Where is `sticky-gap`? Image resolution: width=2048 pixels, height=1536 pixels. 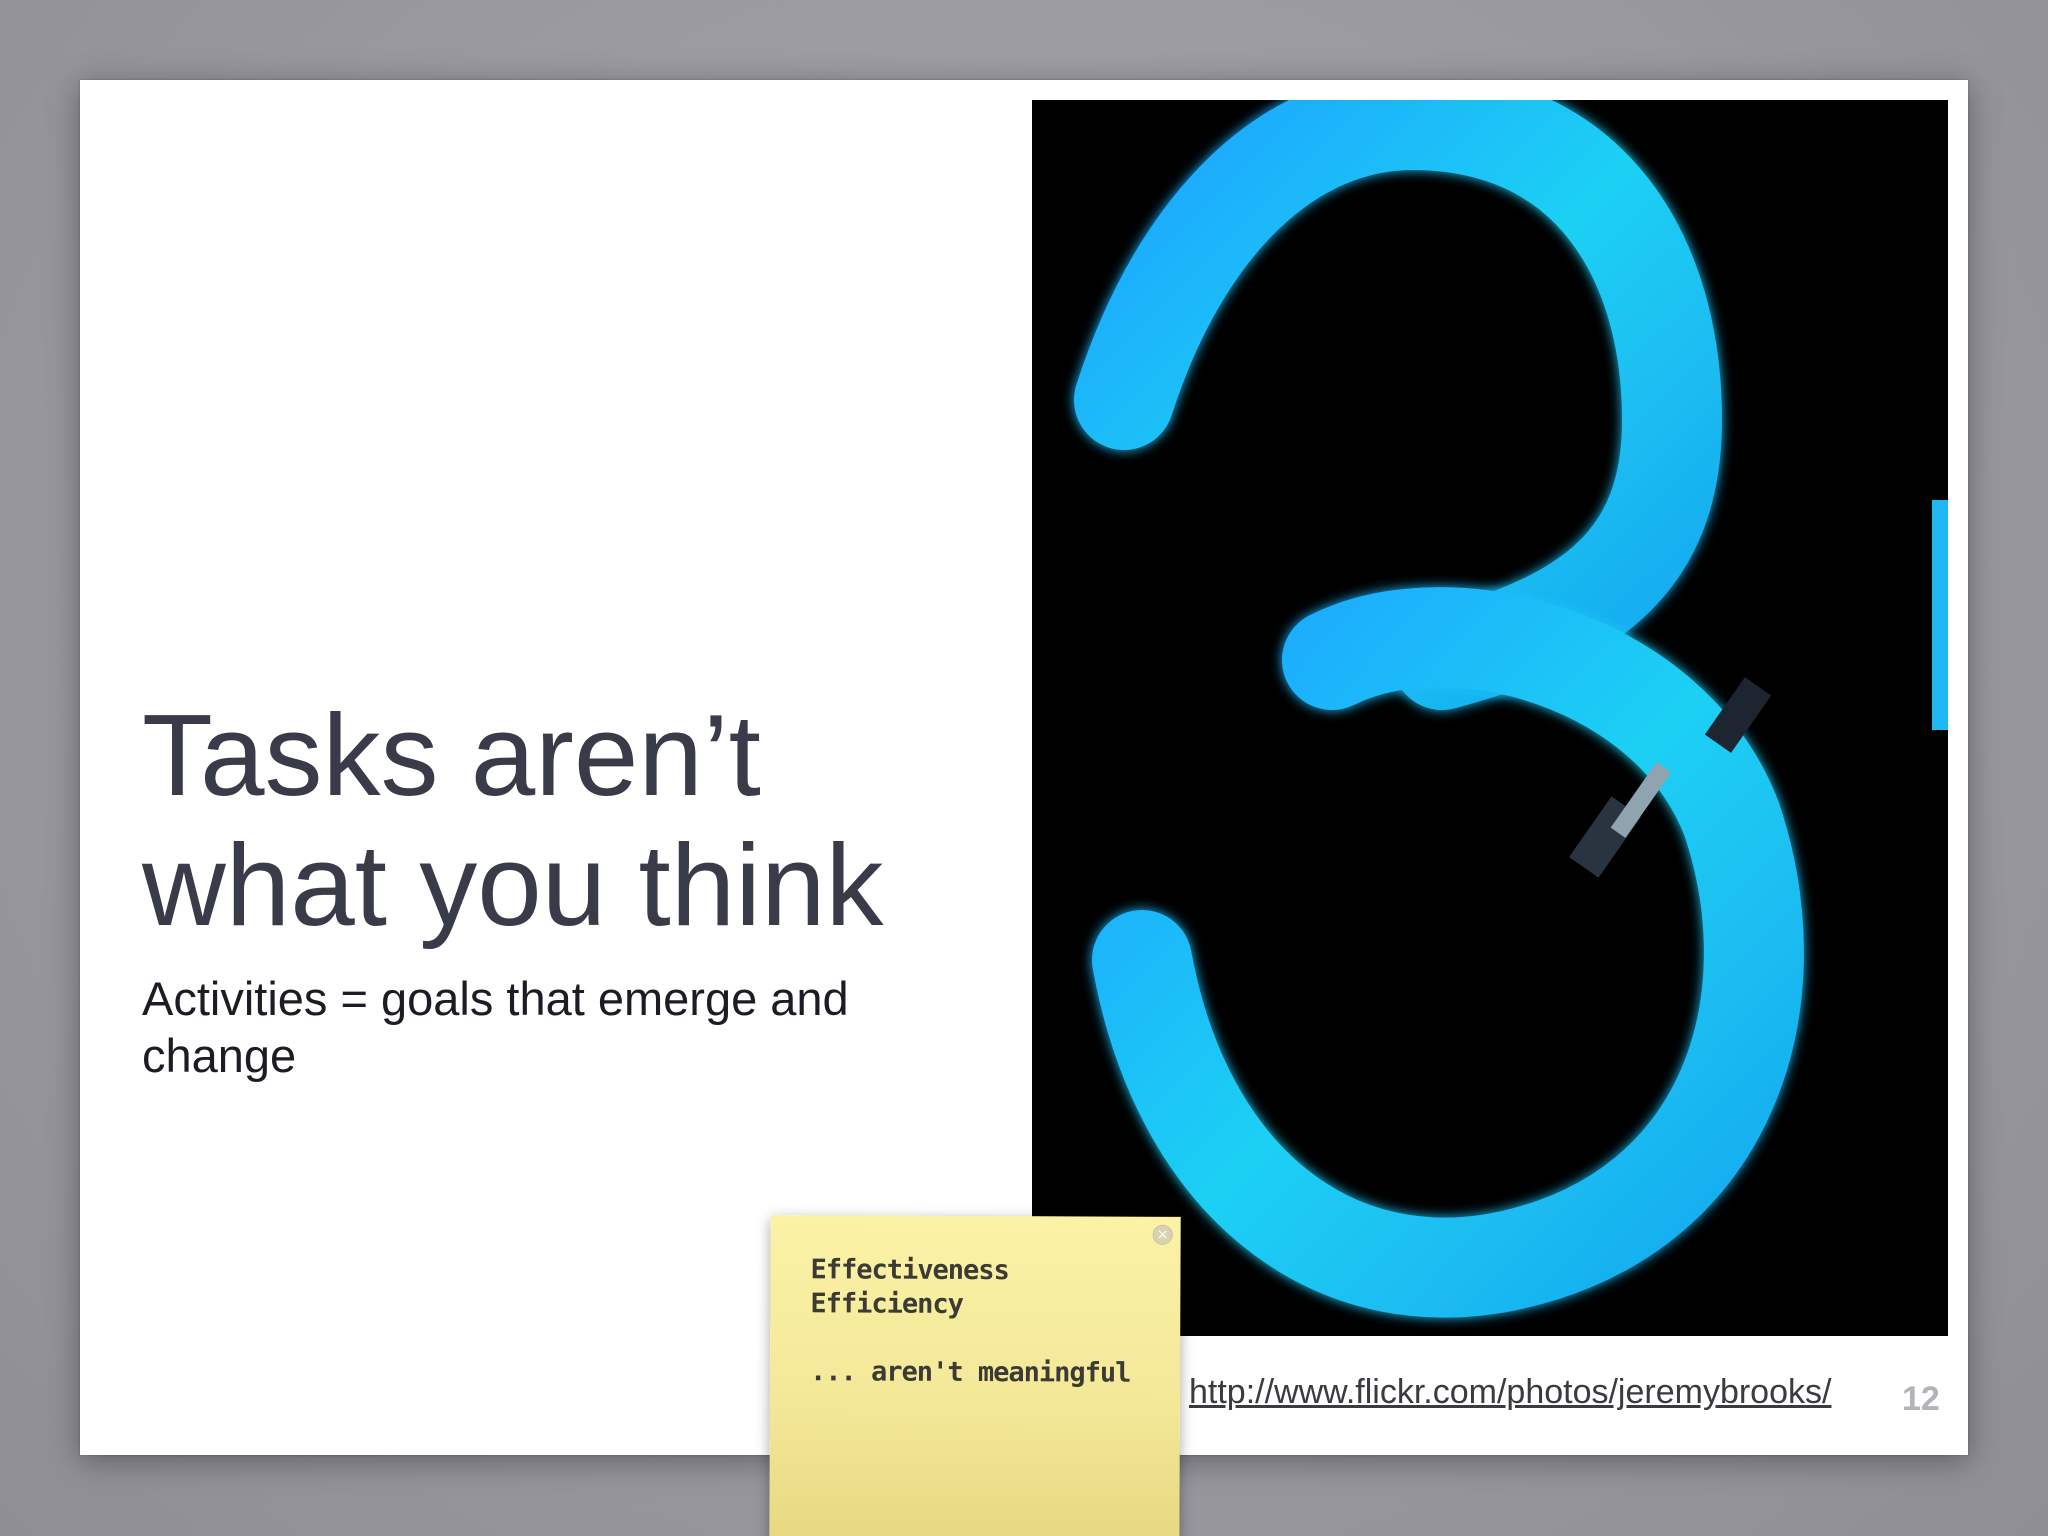 sticky-gap is located at coordinates (970, 1338).